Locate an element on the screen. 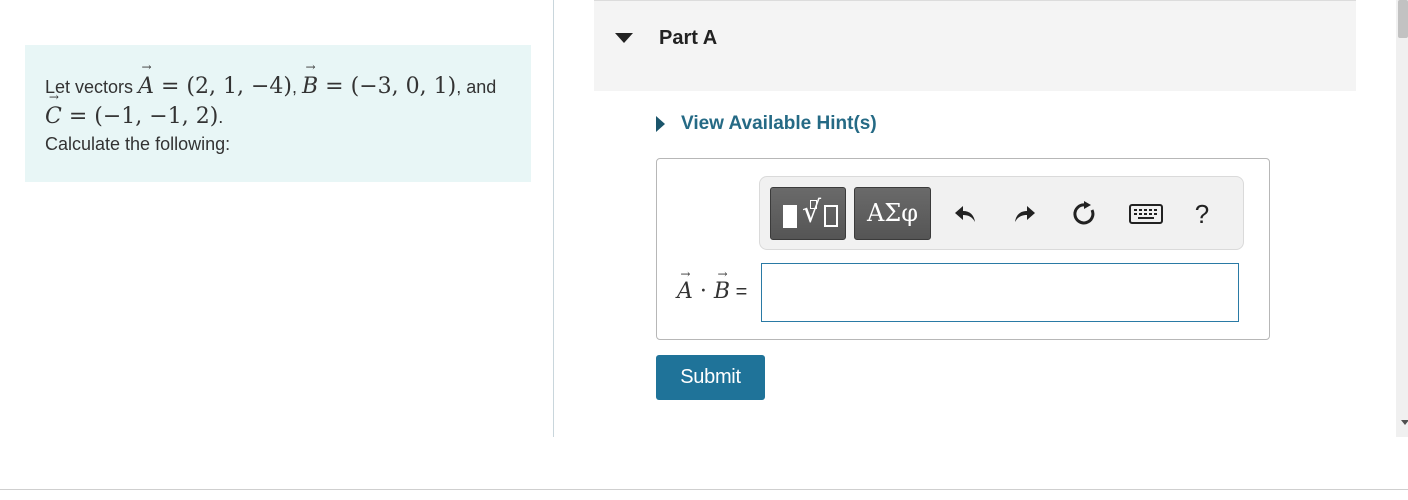  template-block-icon is located at coordinates (790, 216).